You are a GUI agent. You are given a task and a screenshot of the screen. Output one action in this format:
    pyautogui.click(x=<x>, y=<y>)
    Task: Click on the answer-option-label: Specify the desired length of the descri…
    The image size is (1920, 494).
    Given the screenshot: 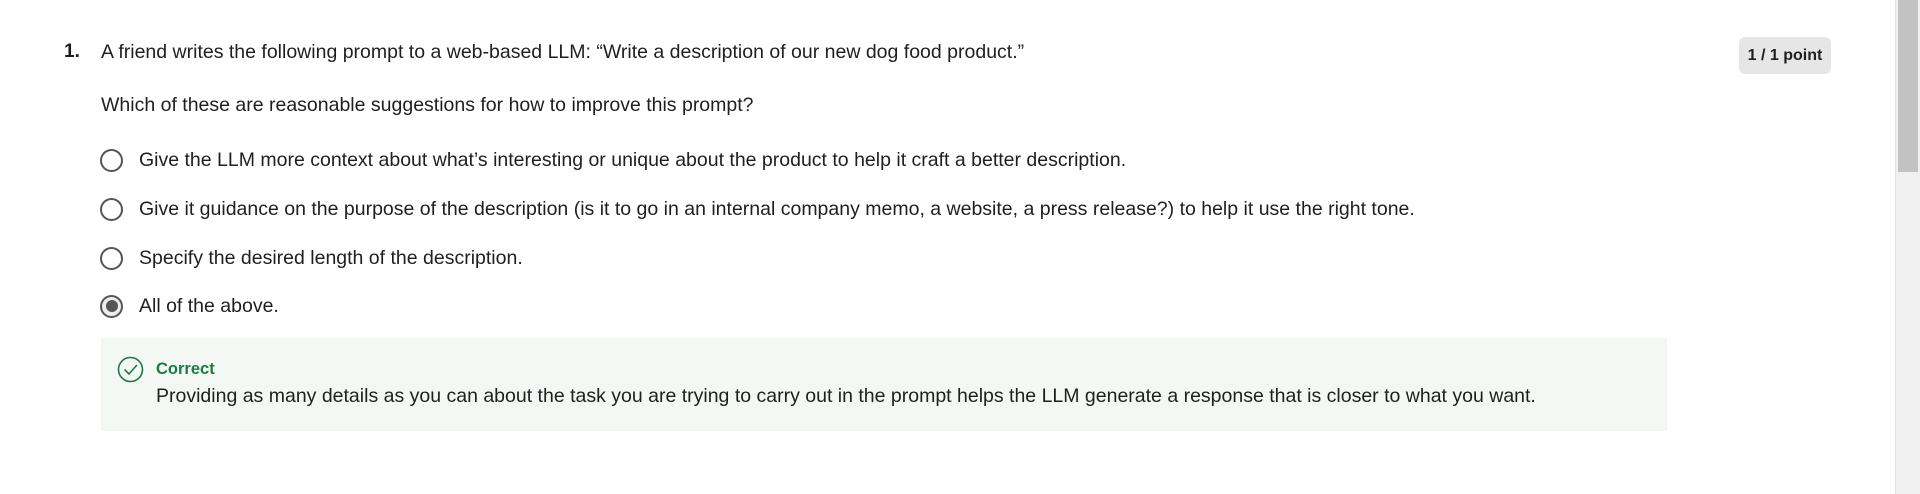 What is the action you would take?
    pyautogui.click(x=331, y=258)
    